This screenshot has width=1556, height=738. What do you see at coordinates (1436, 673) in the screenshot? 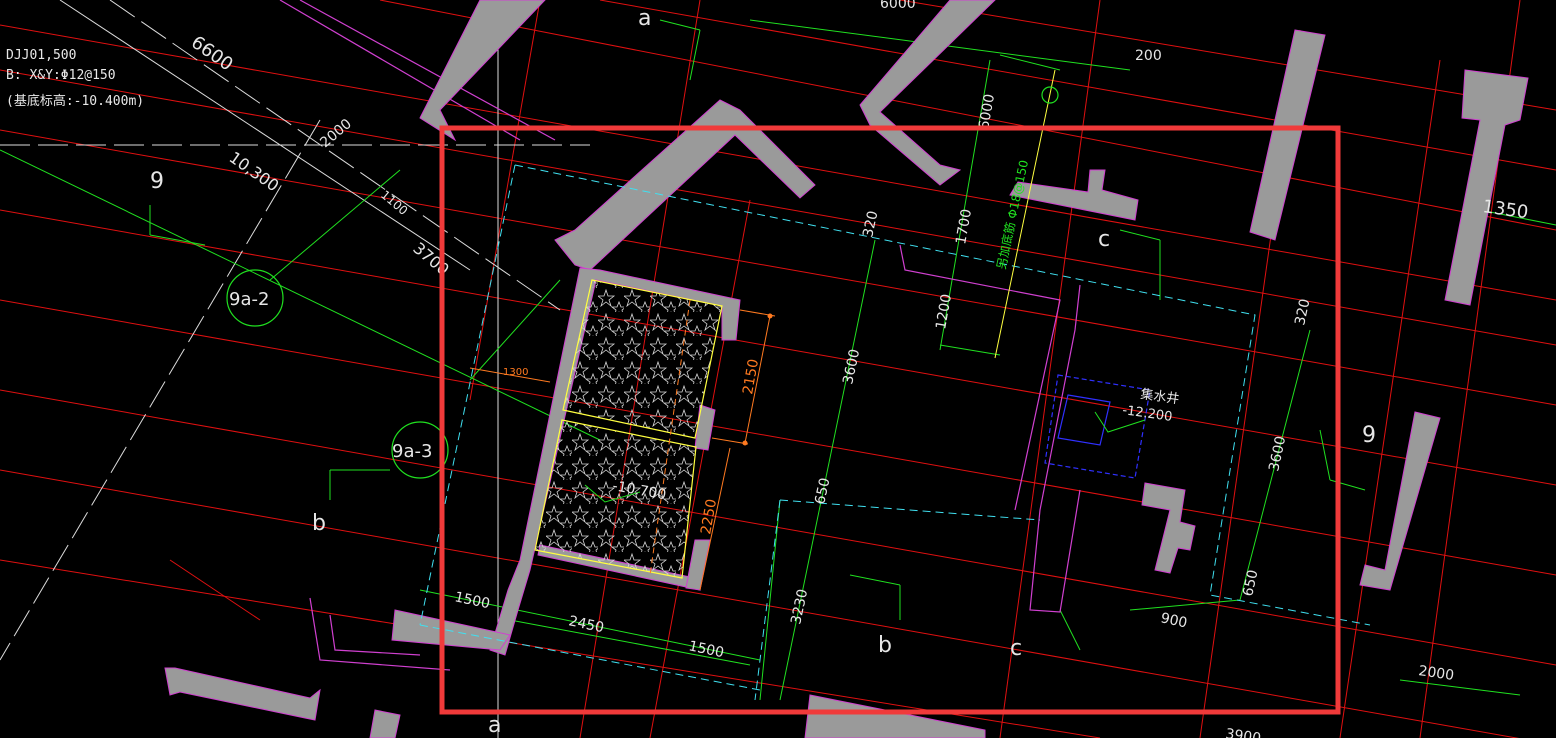
I see `dim-2000-right: 2000` at bounding box center [1436, 673].